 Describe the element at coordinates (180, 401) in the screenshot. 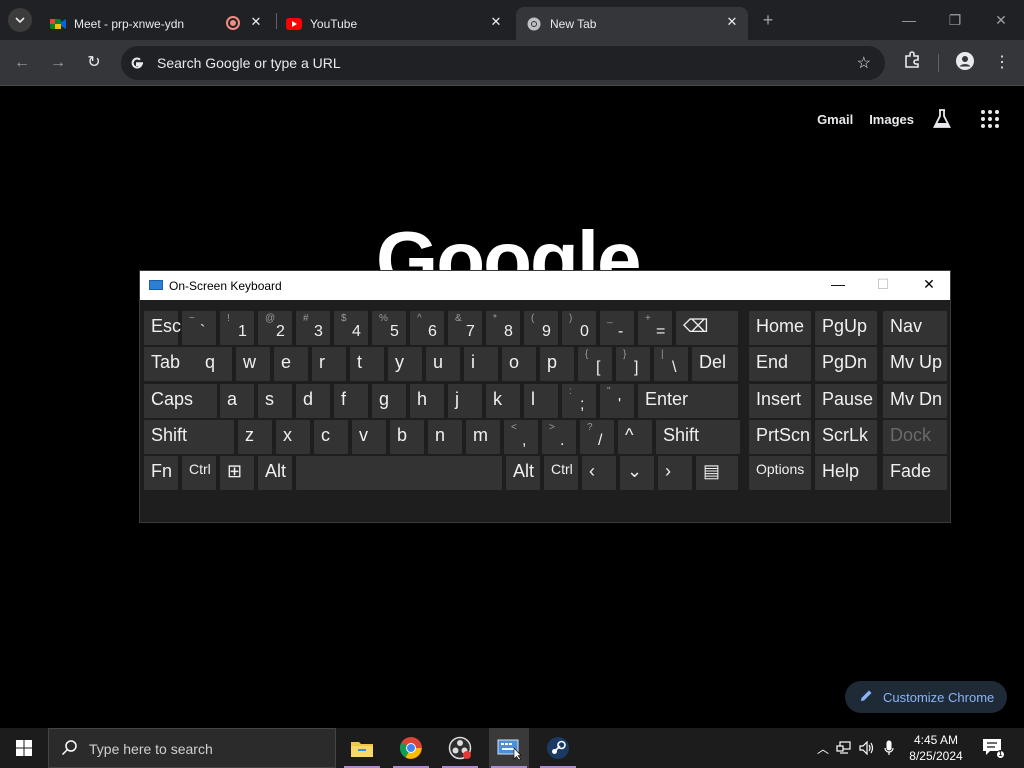

I see `osk-key-caps: Caps` at that location.